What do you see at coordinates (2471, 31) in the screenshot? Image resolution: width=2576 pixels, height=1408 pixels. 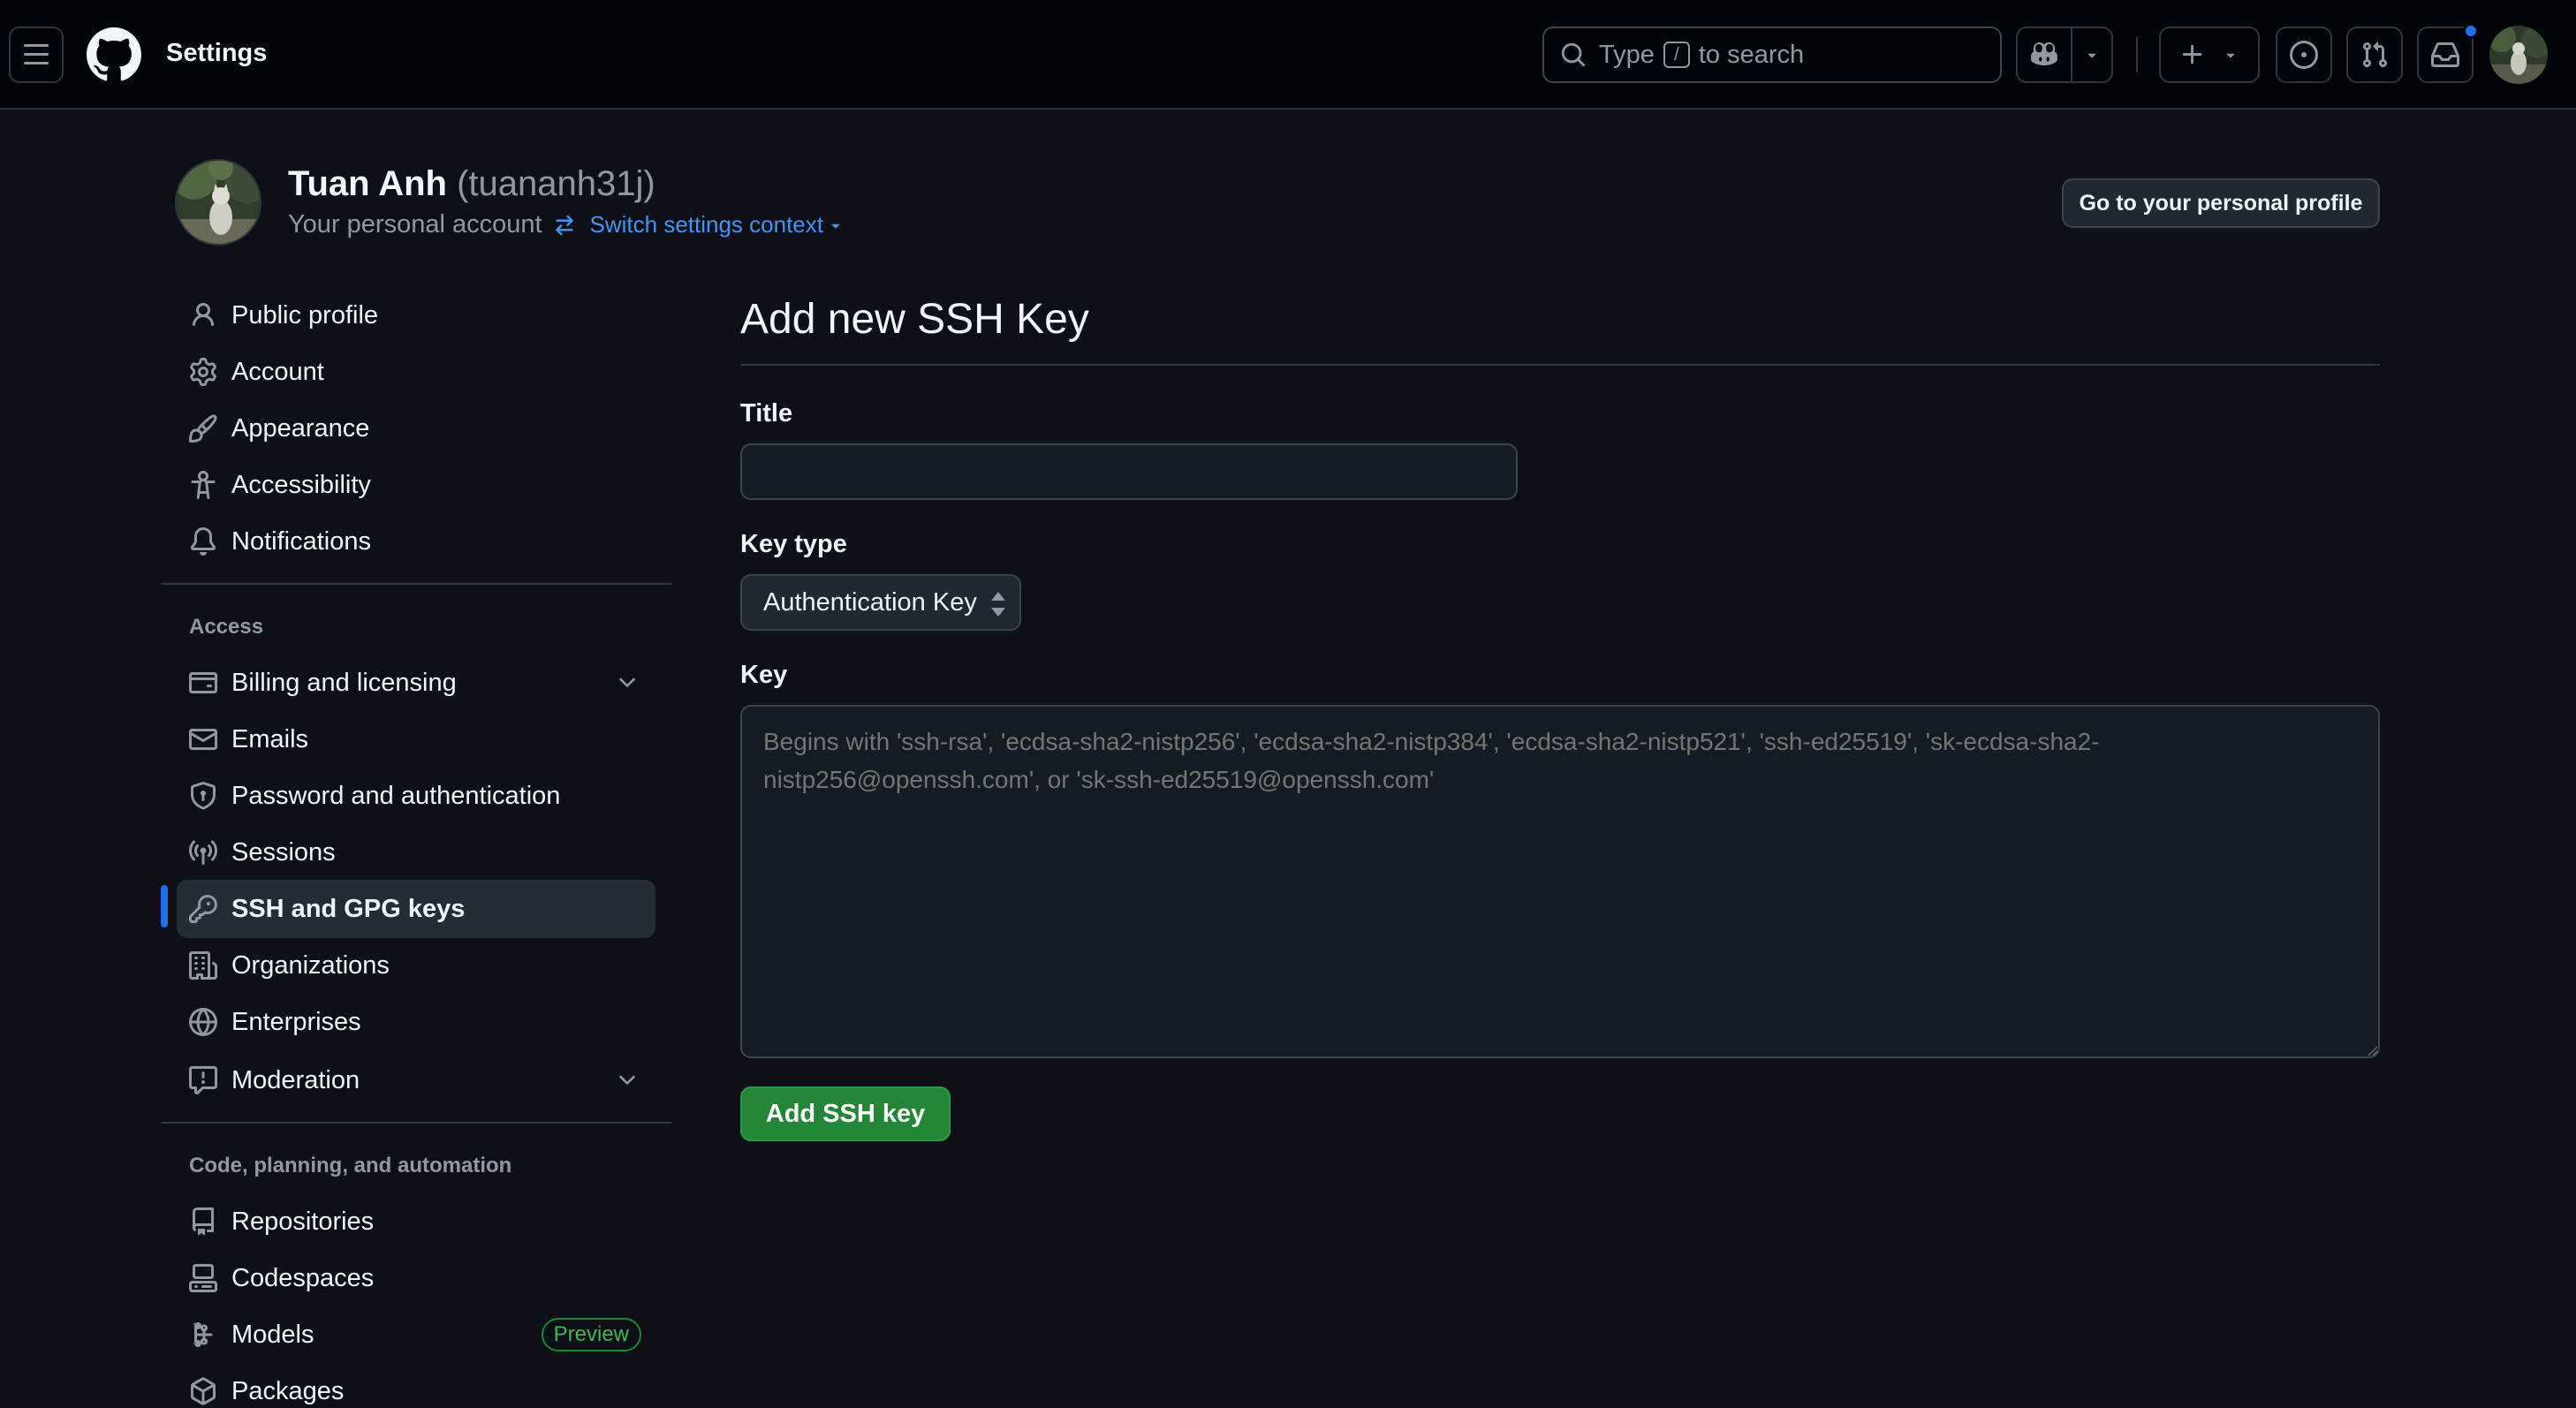 I see `notification-indicator` at bounding box center [2471, 31].